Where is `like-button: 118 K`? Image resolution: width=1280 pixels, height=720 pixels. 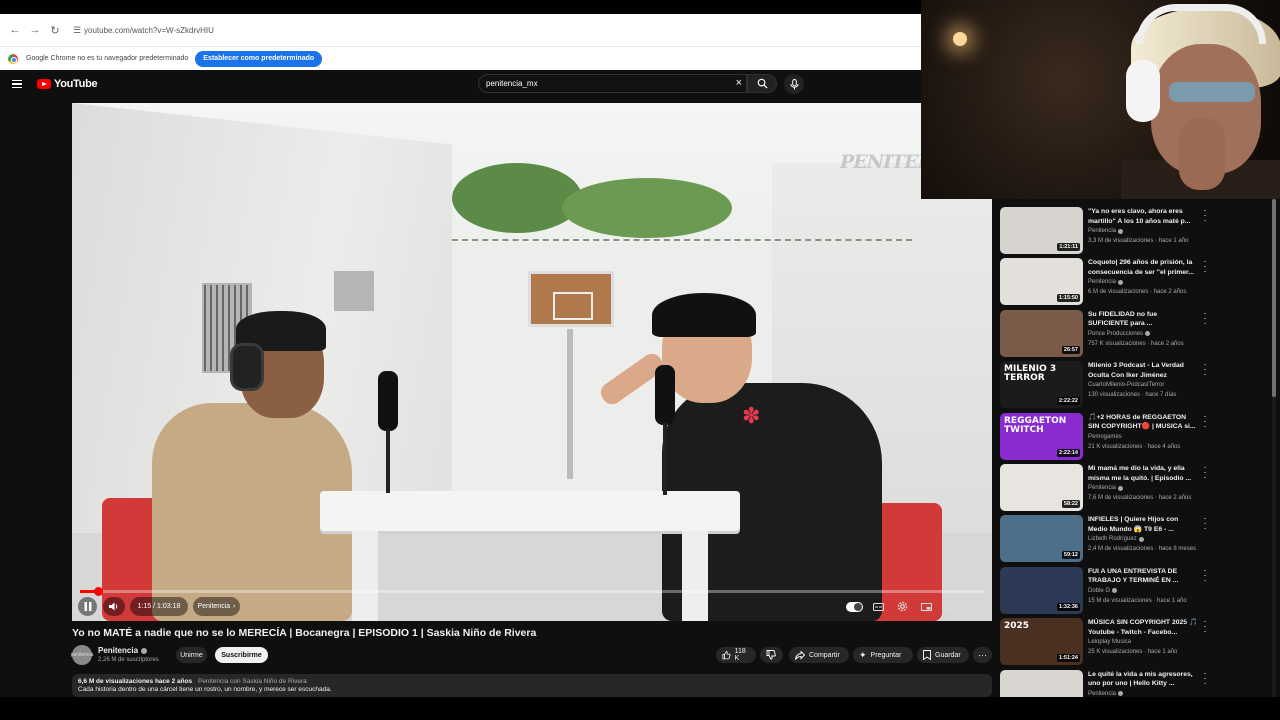
like-button: 118 K is located at coordinates (736, 655).